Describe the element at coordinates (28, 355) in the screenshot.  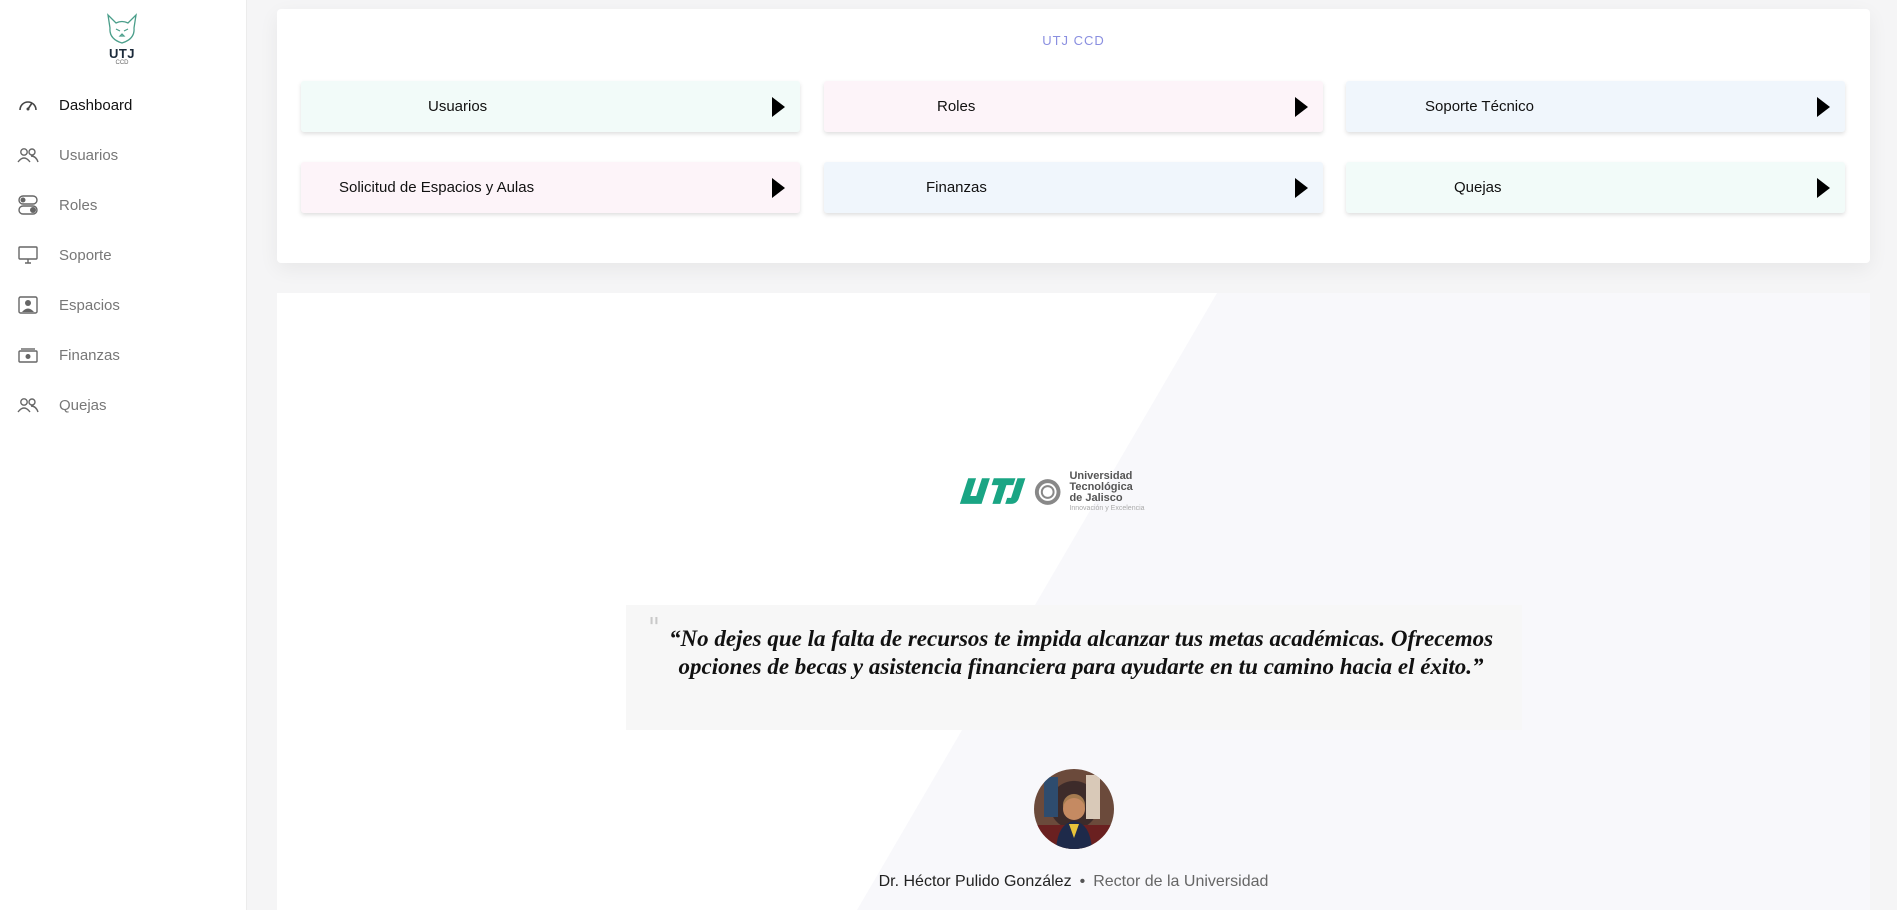
I see `cash-icon` at that location.